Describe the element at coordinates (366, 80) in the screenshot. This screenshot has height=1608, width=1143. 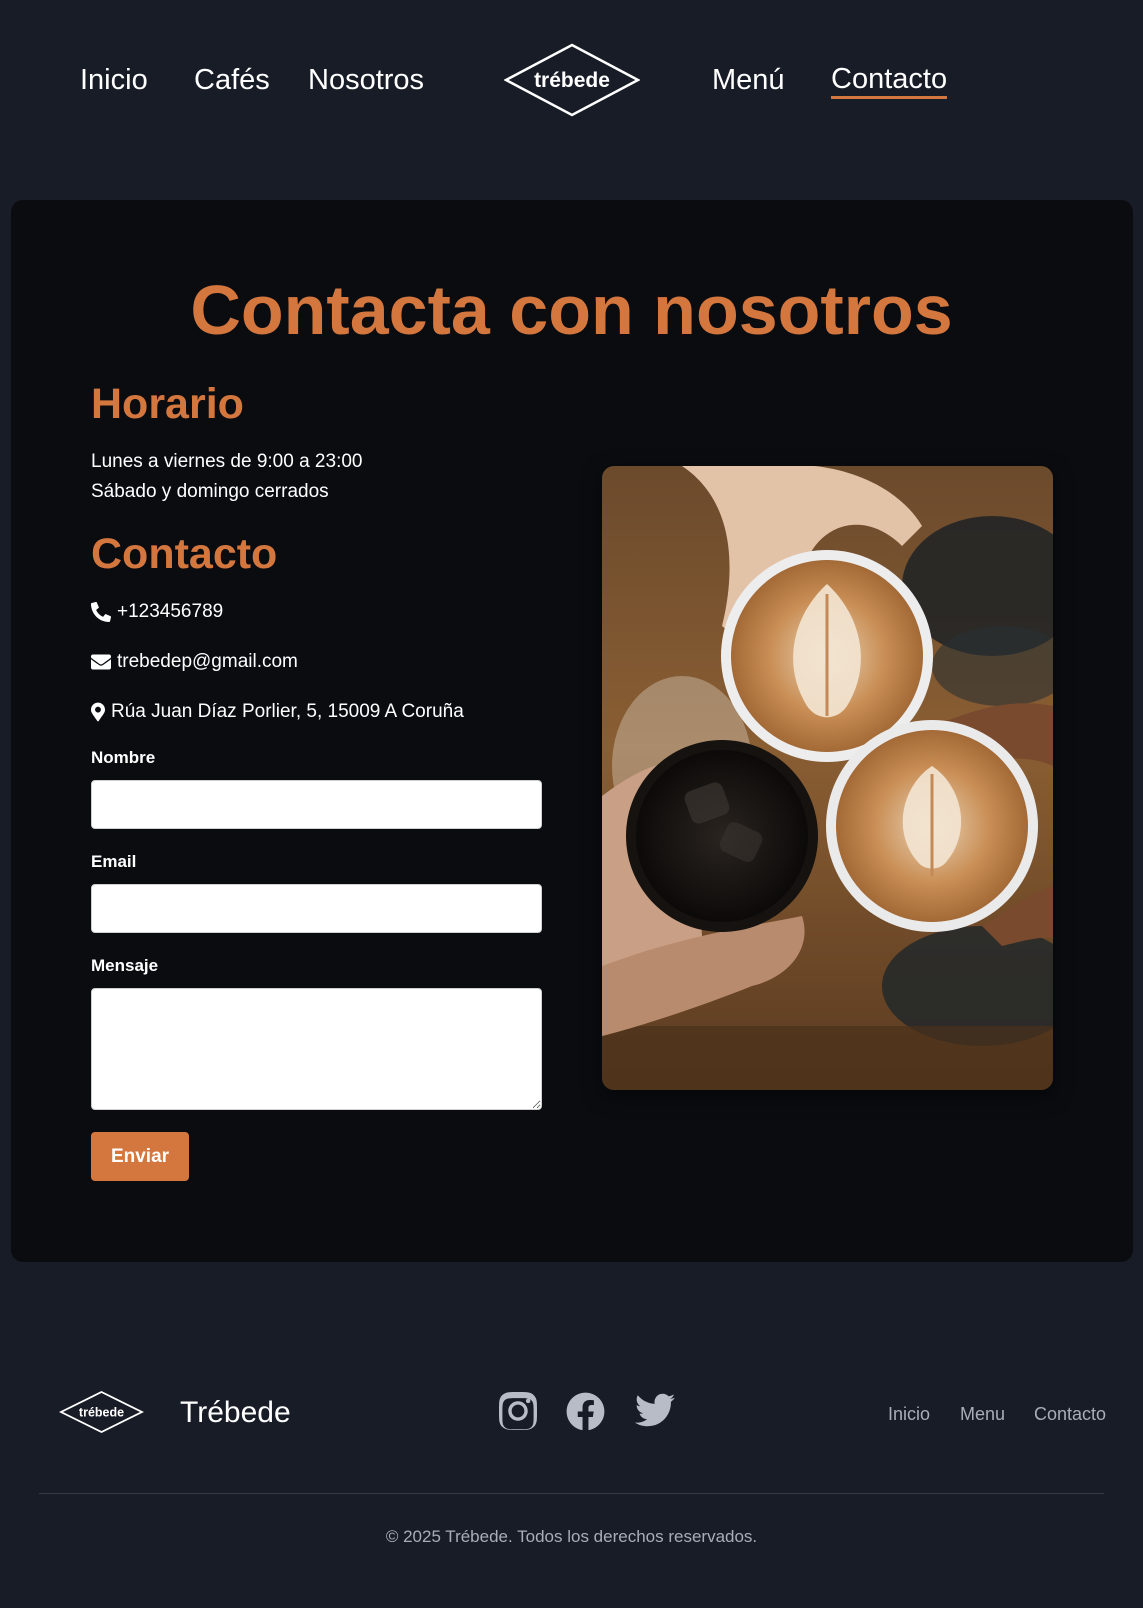
I see `nav-link-nosotros: Nosotros` at that location.